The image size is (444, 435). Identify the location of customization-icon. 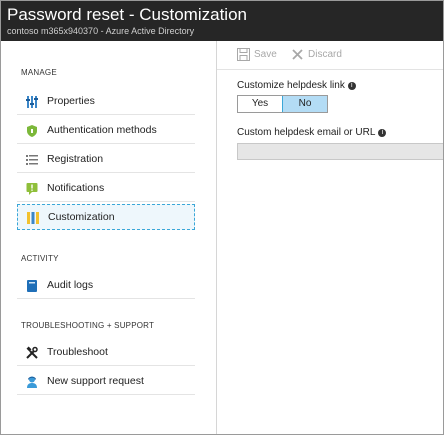
(33, 218).